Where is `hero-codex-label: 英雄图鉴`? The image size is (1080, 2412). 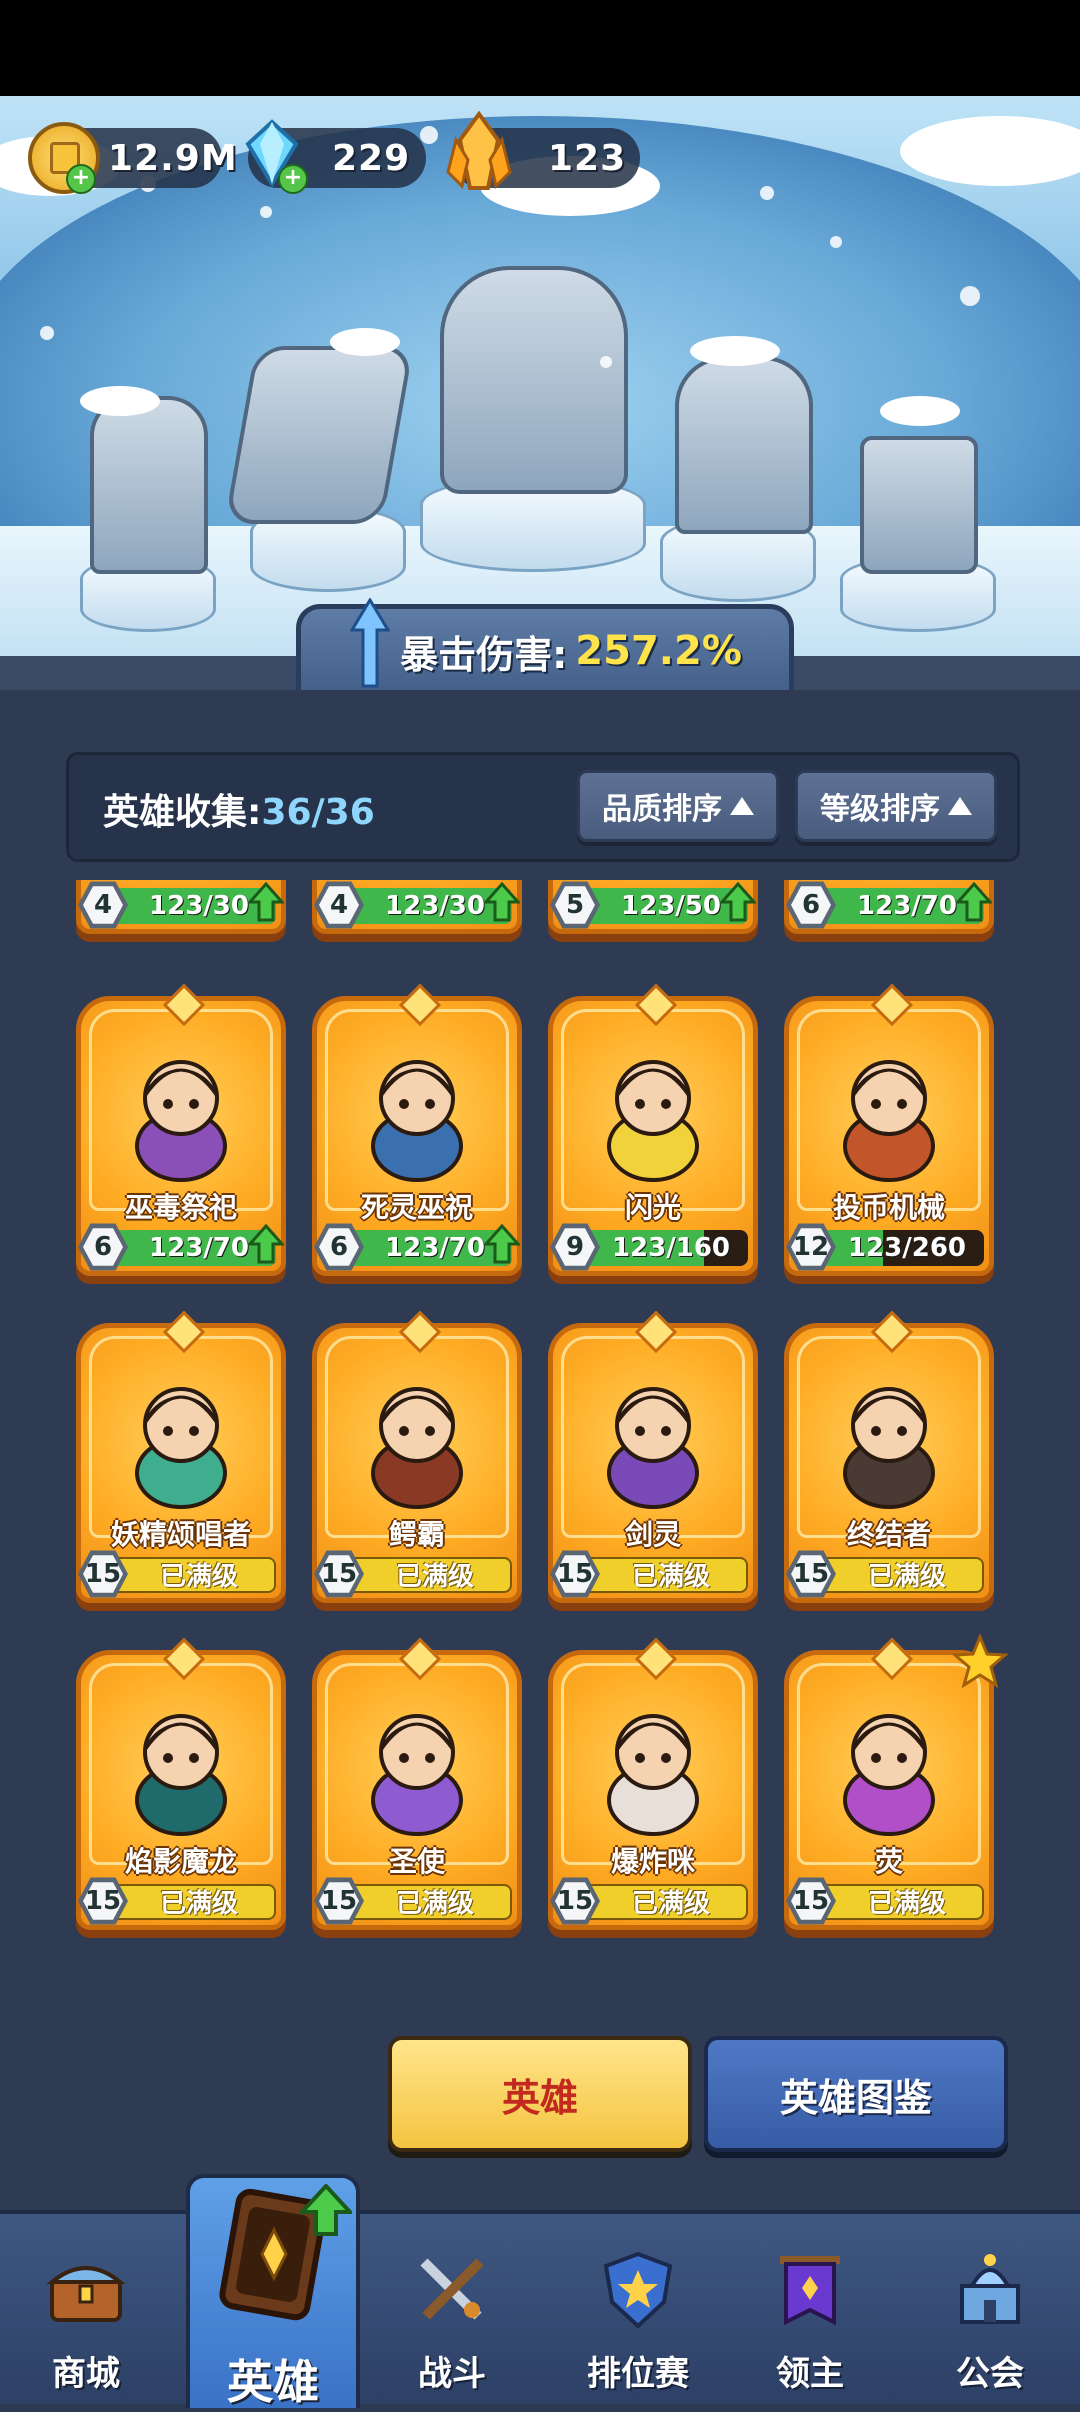 hero-codex-label: 英雄图鉴 is located at coordinates (855, 2097).